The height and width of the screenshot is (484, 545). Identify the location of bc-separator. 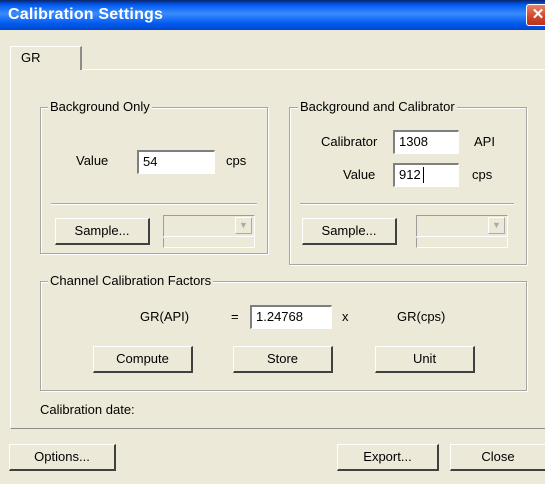
(407, 204).